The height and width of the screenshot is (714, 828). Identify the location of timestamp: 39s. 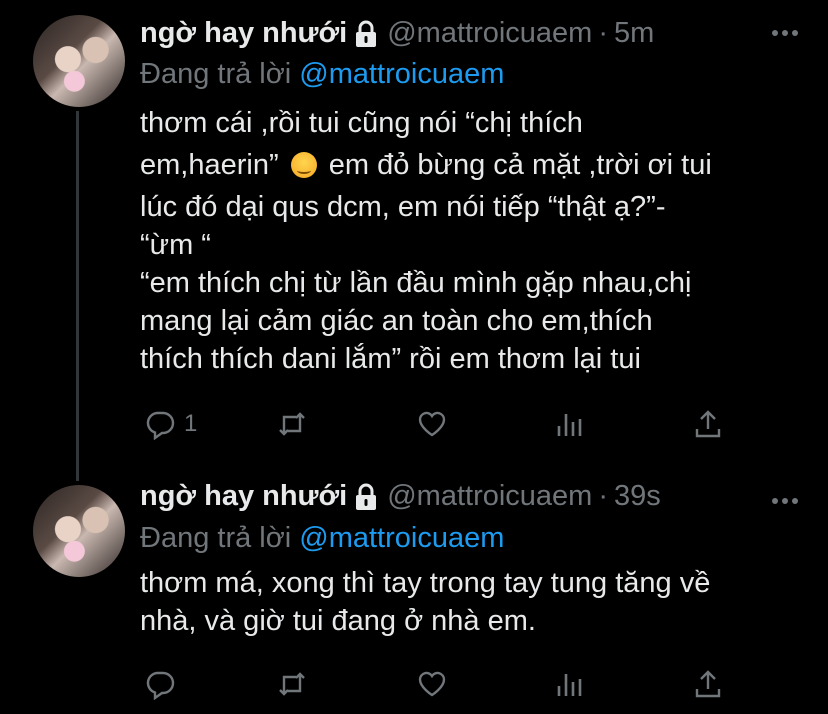
(637, 496).